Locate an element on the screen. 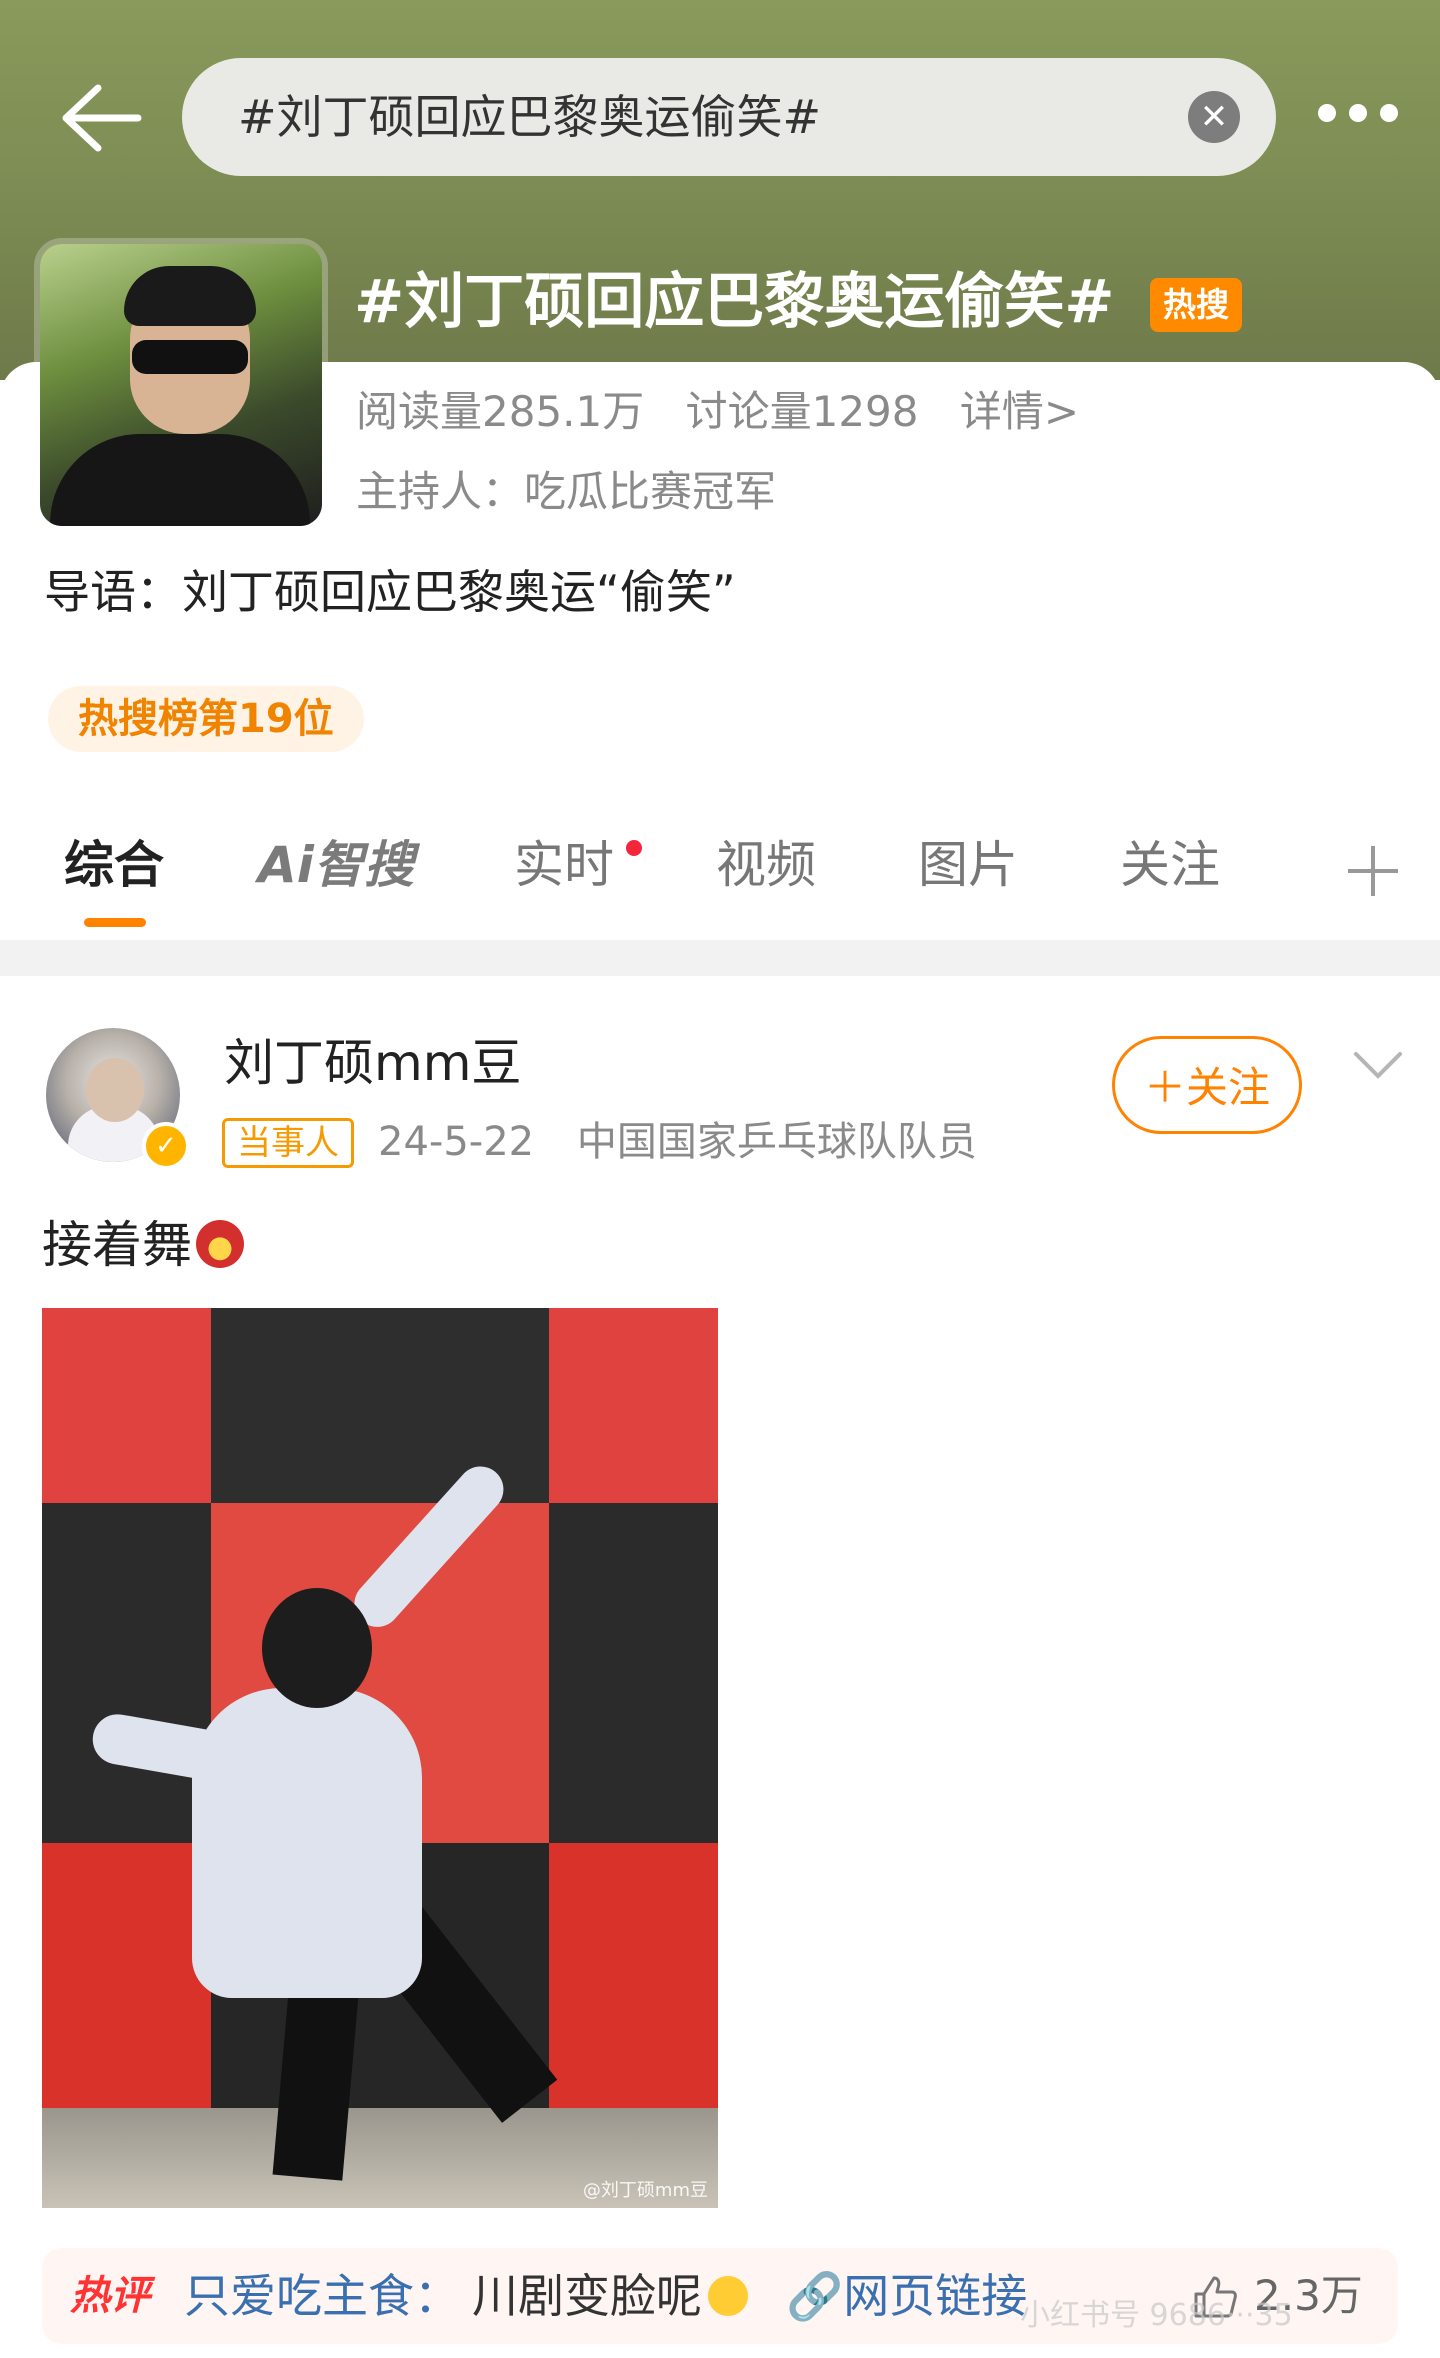 Image resolution: width=1440 pixels, height=2358 pixels. discussion-count: 讨论量1298 is located at coordinates (802, 411).